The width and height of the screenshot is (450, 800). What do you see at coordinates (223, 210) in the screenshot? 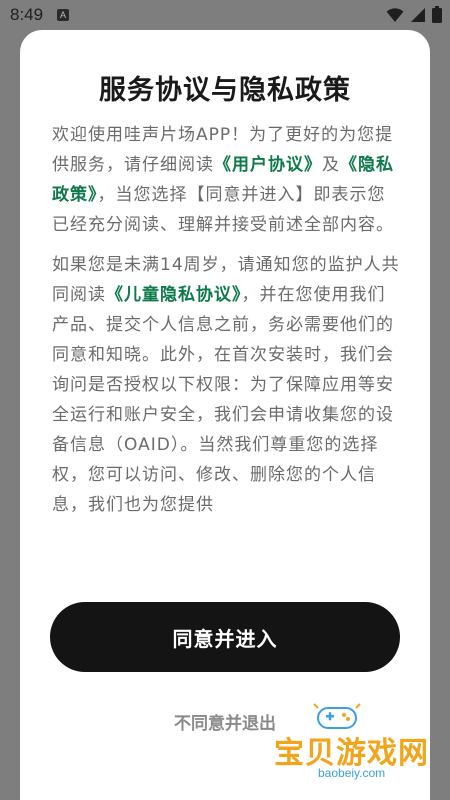
I see `consent-text: ，当您选择【同意并进入】即表示您已经充分阅读、理解并接受前述全部内容。` at bounding box center [223, 210].